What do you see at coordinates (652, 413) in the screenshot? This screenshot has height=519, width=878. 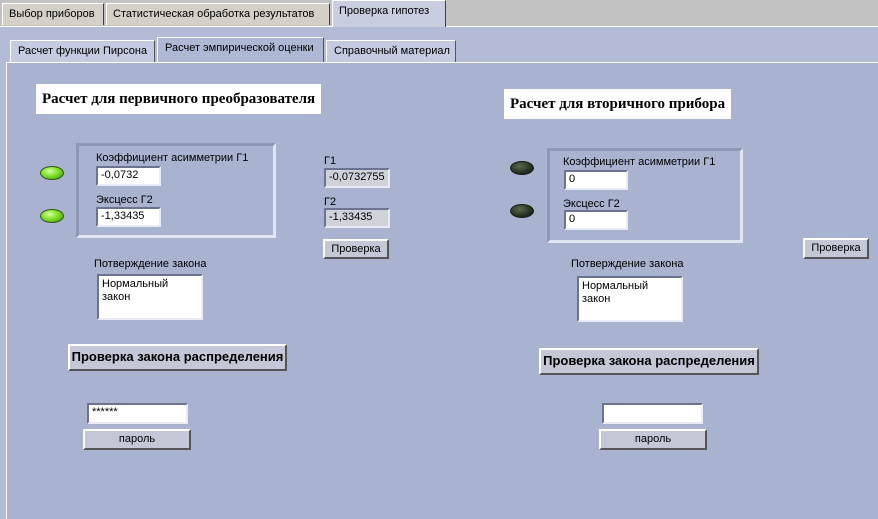 I see `password-field` at bounding box center [652, 413].